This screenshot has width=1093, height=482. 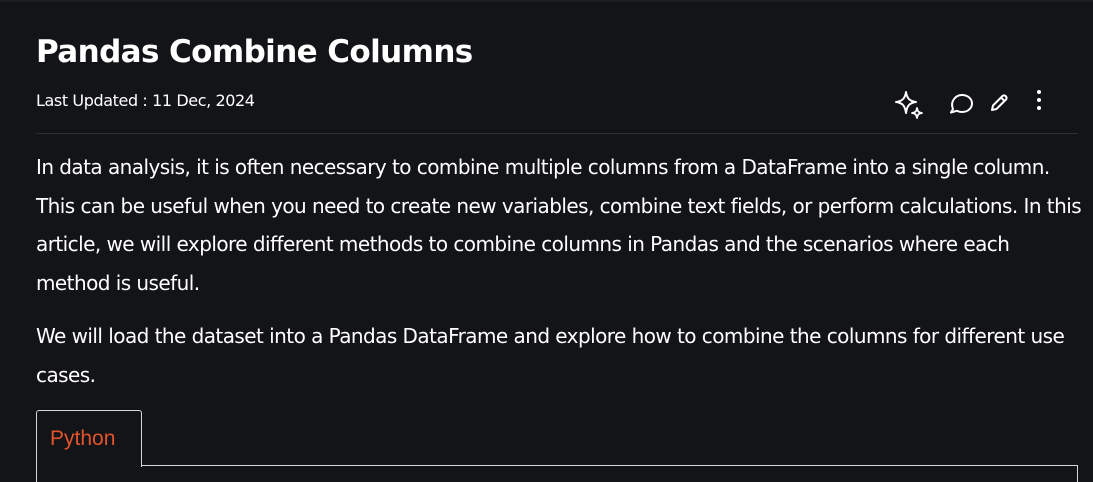 What do you see at coordinates (83, 438) in the screenshot?
I see `tab-python-label: Python` at bounding box center [83, 438].